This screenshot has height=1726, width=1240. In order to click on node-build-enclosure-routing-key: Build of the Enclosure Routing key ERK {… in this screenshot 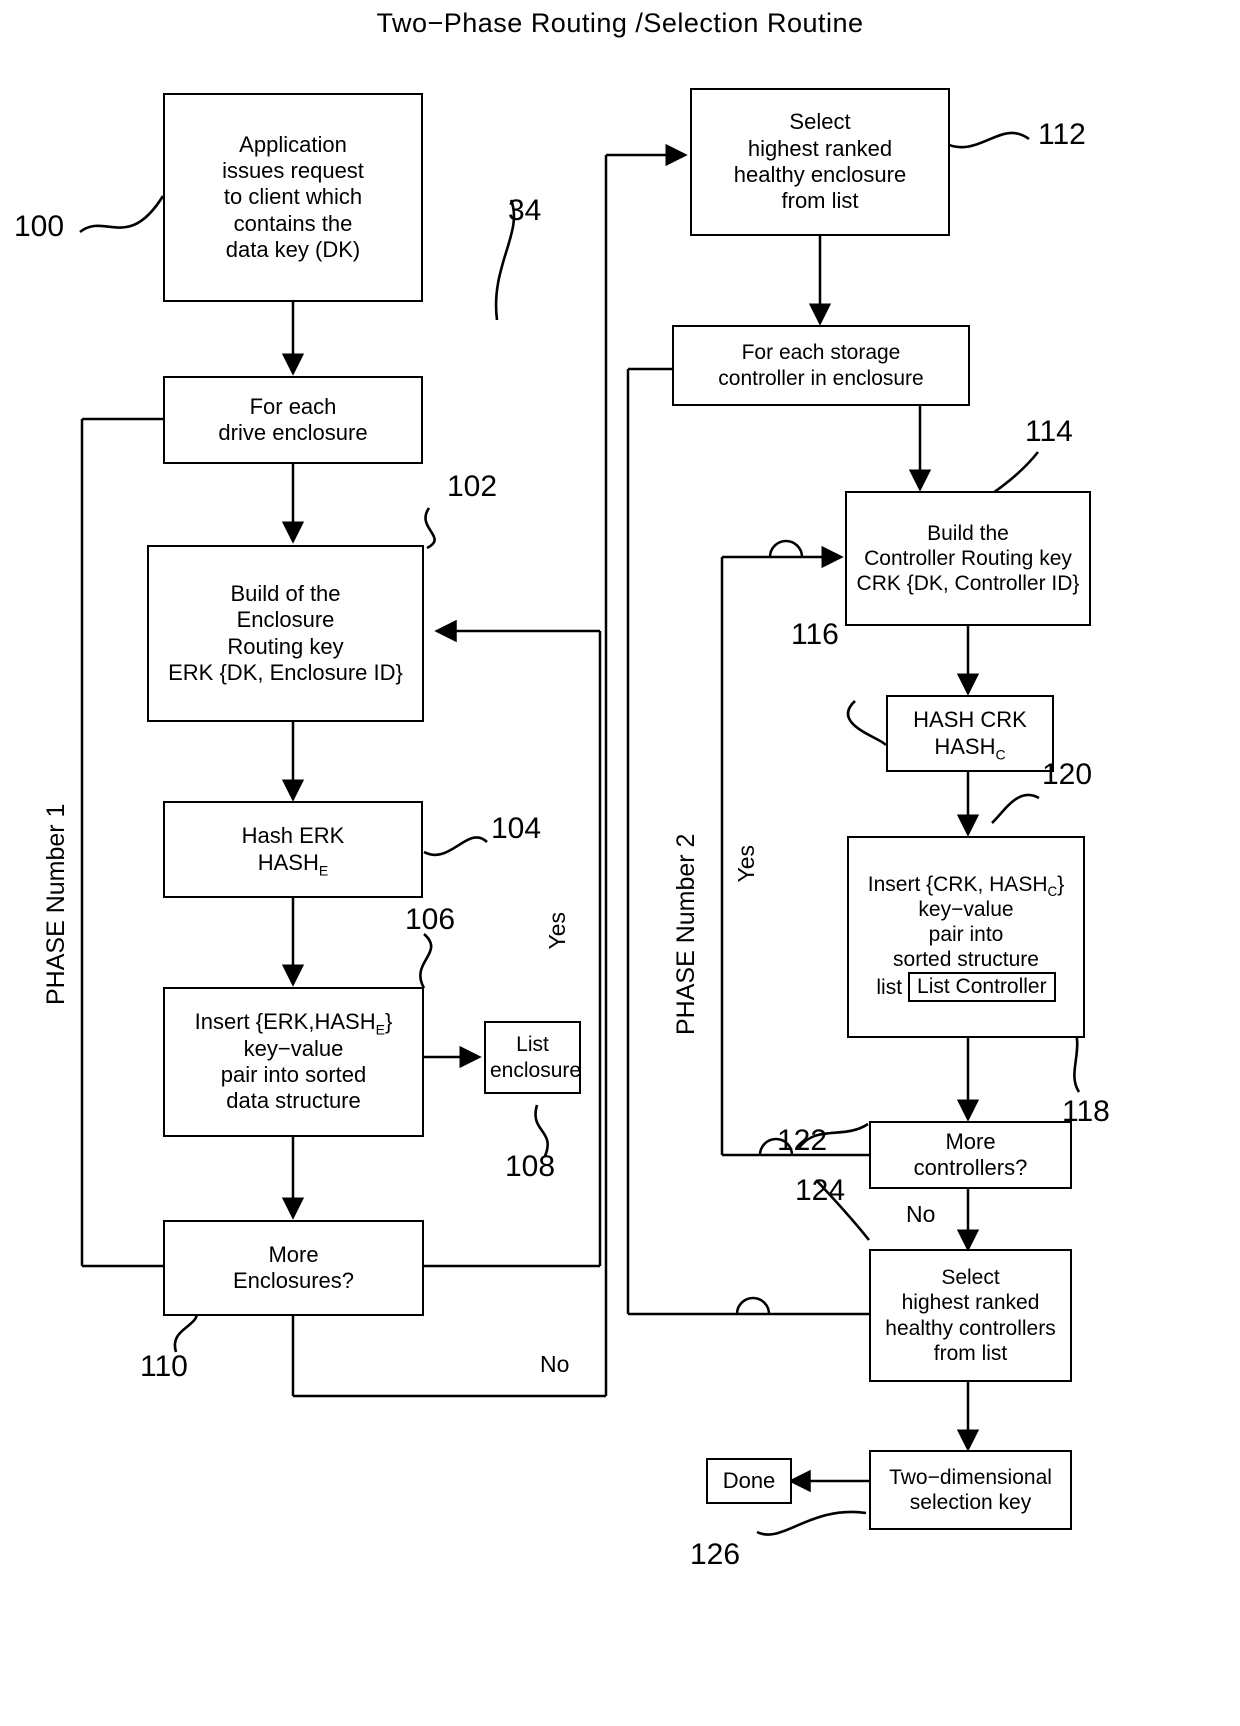, I will do `click(285, 633)`.